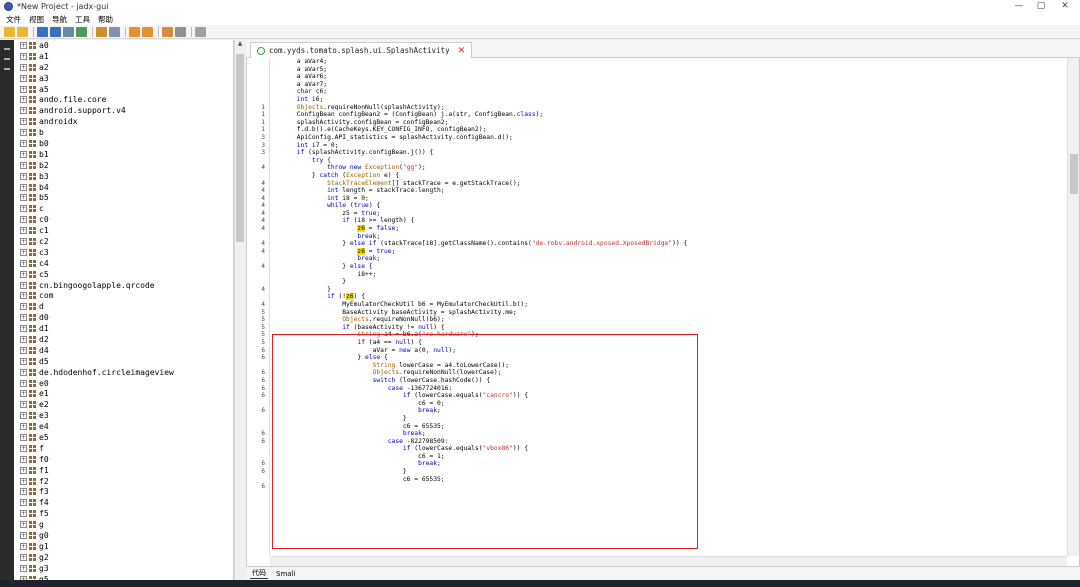 The height and width of the screenshot is (587, 1080). I want to click on tree-item: + g0, so click(123, 535).